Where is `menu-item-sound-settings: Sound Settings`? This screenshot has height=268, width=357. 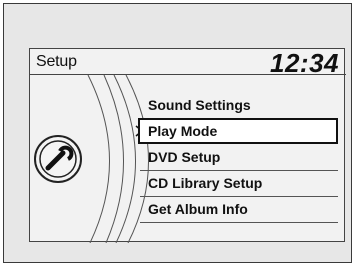
menu-item-sound-settings: Sound Settings is located at coordinates (238, 105).